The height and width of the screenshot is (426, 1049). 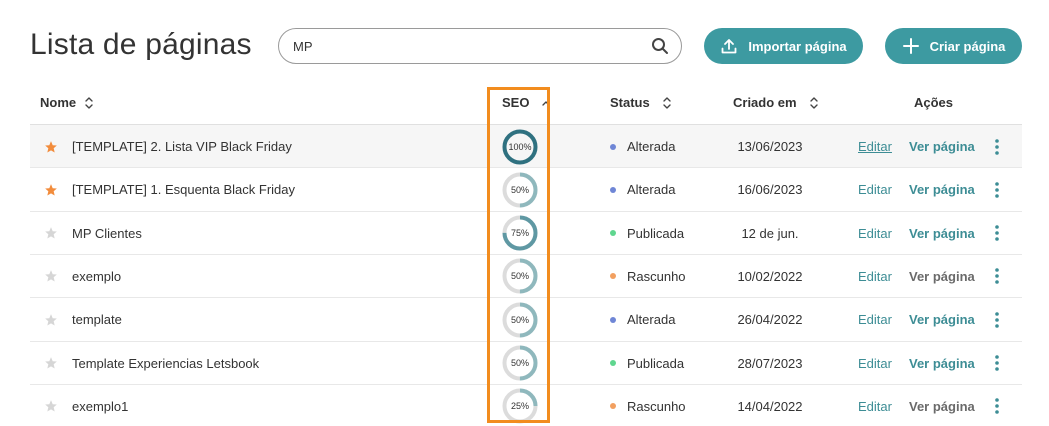 What do you see at coordinates (770, 406) in the screenshot?
I see `created-date: 14/04/2022` at bounding box center [770, 406].